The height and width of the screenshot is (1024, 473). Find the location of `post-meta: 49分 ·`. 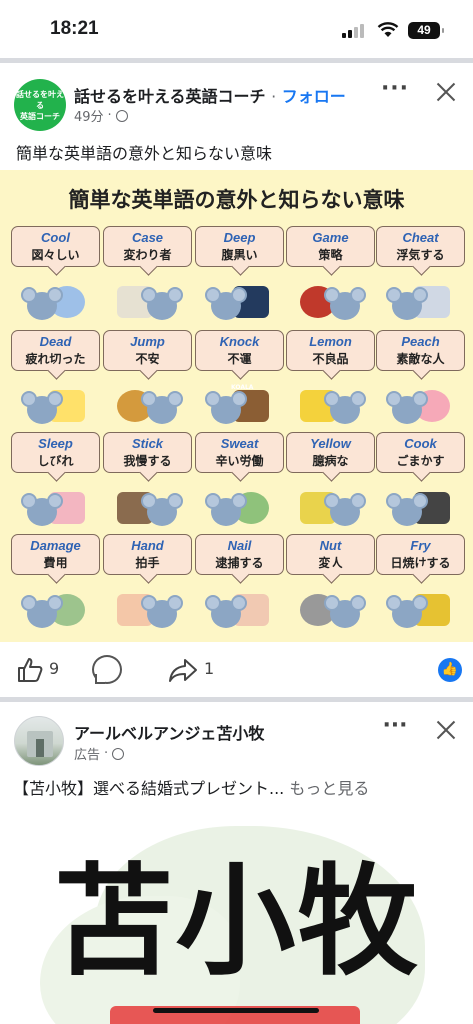

post-meta: 49分 · is located at coordinates (101, 115).